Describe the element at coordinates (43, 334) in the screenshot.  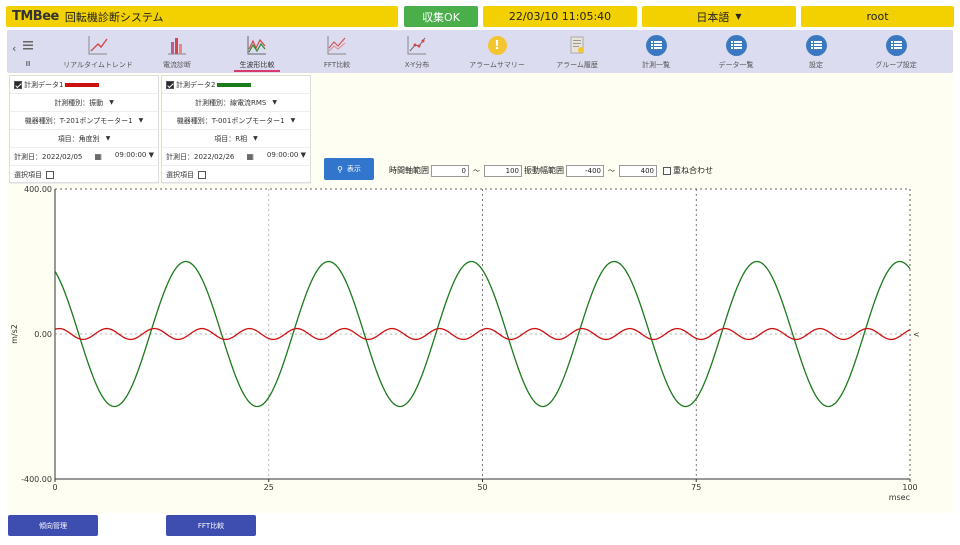
I see `y-tick-label: 0.00` at that location.